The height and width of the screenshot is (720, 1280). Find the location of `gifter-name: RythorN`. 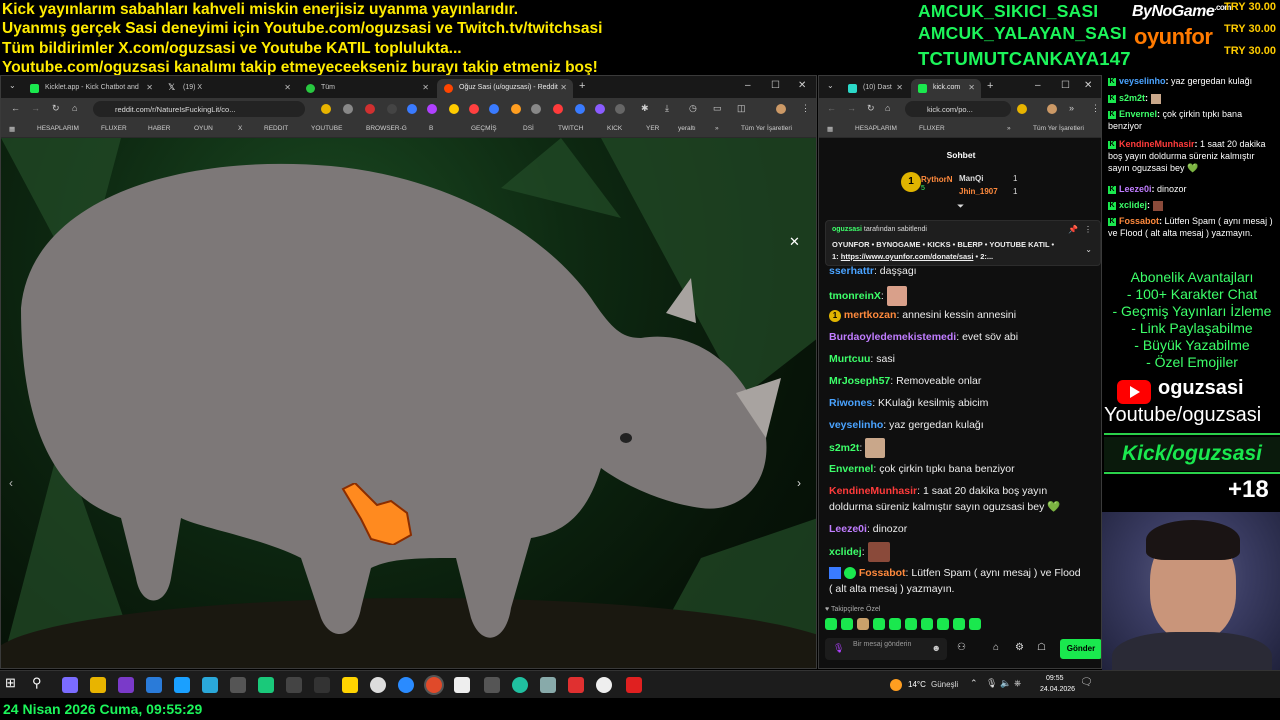

gifter-name: RythorN is located at coordinates (937, 179).